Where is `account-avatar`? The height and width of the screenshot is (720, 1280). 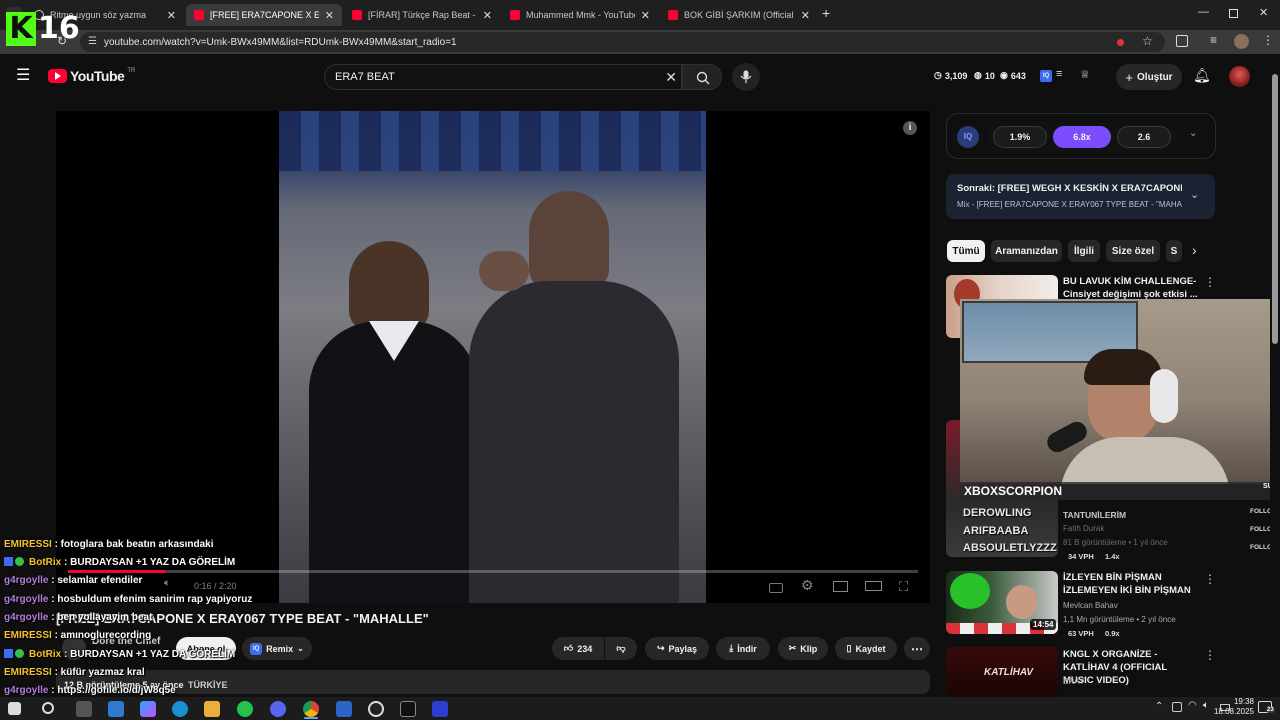
account-avatar is located at coordinates (1239, 76).